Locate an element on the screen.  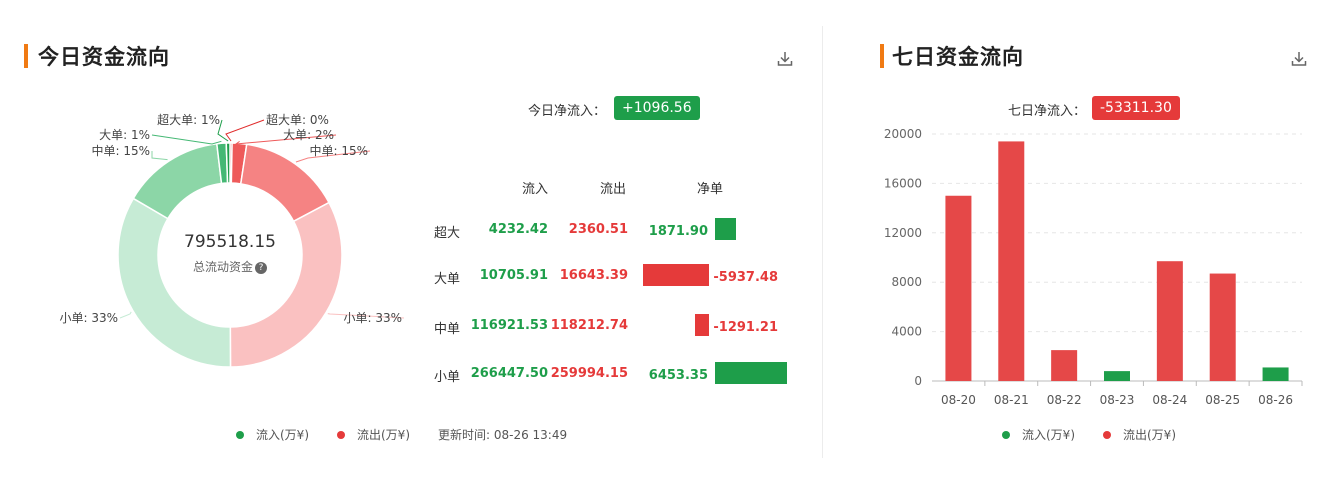
y-tick-label: 4000 is located at coordinates (906, 332).